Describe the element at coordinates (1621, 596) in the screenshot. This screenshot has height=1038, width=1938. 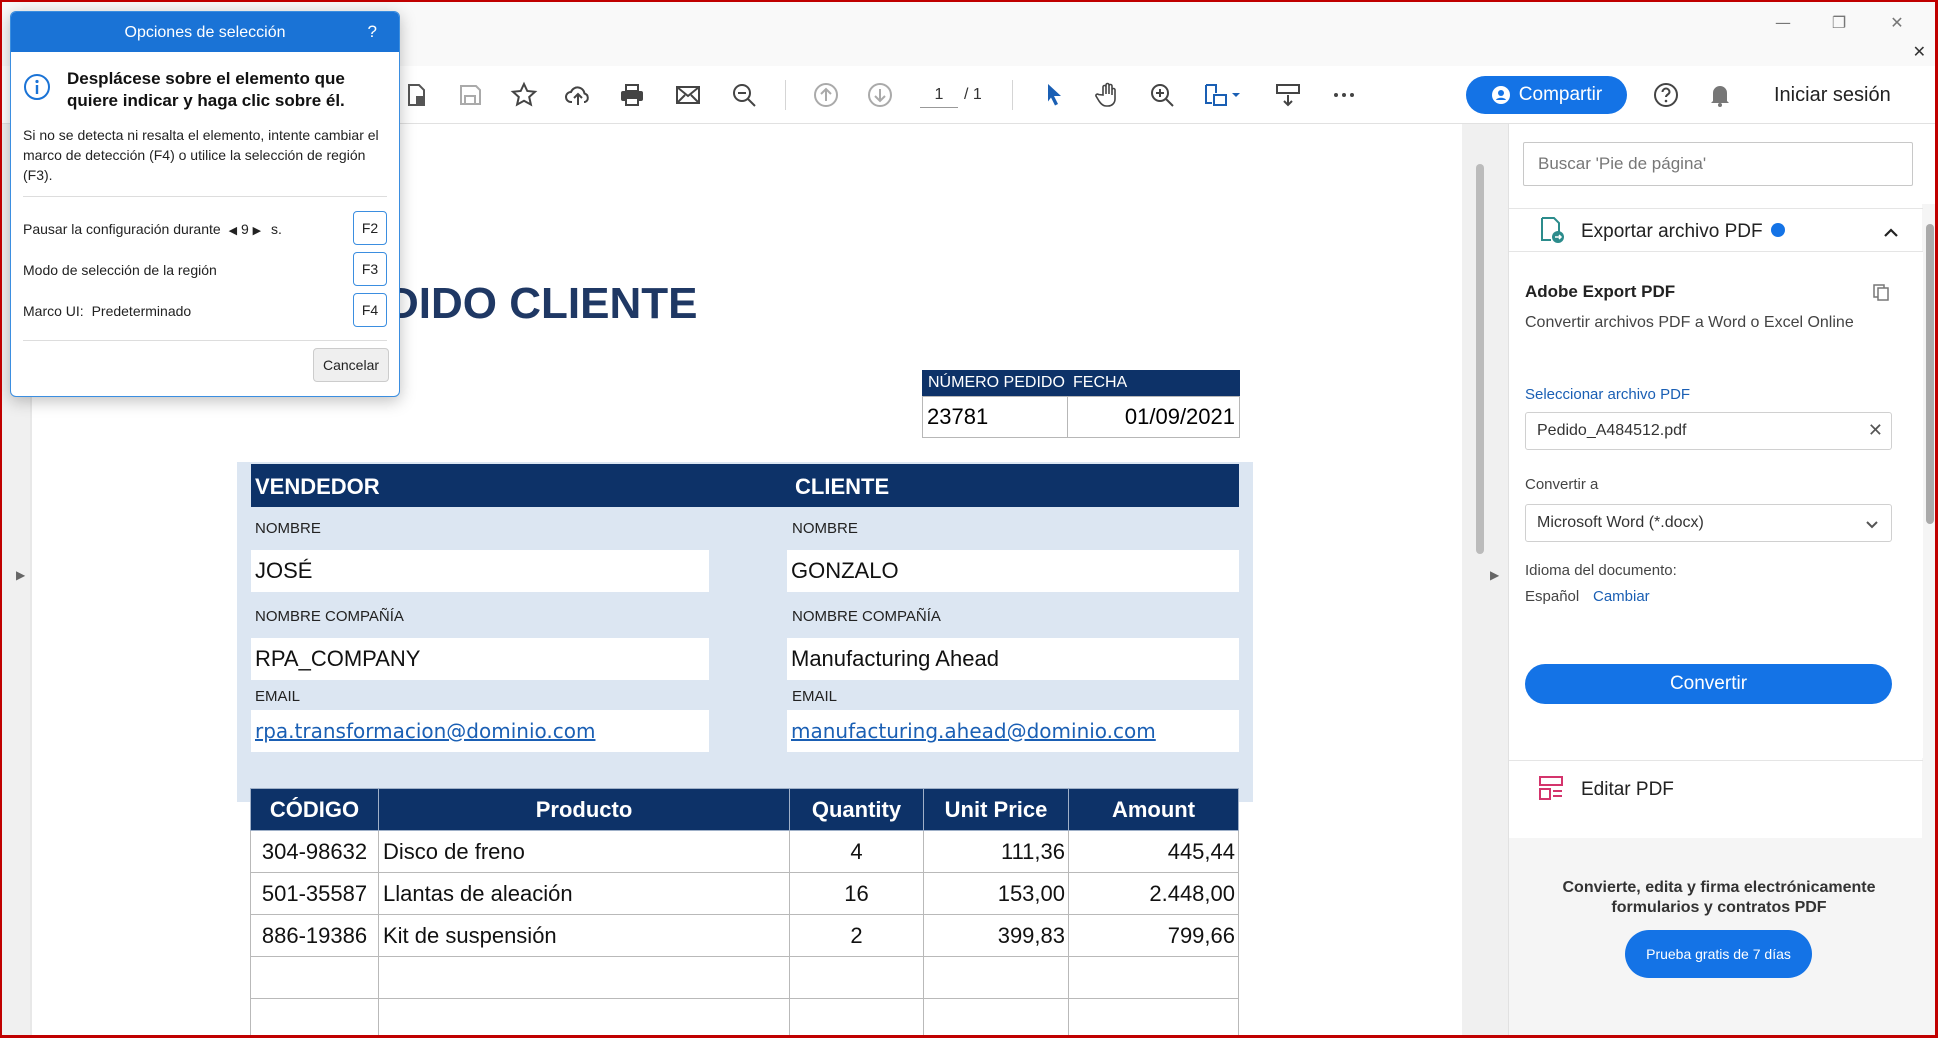
I see `change-language-link: Cambiar` at that location.